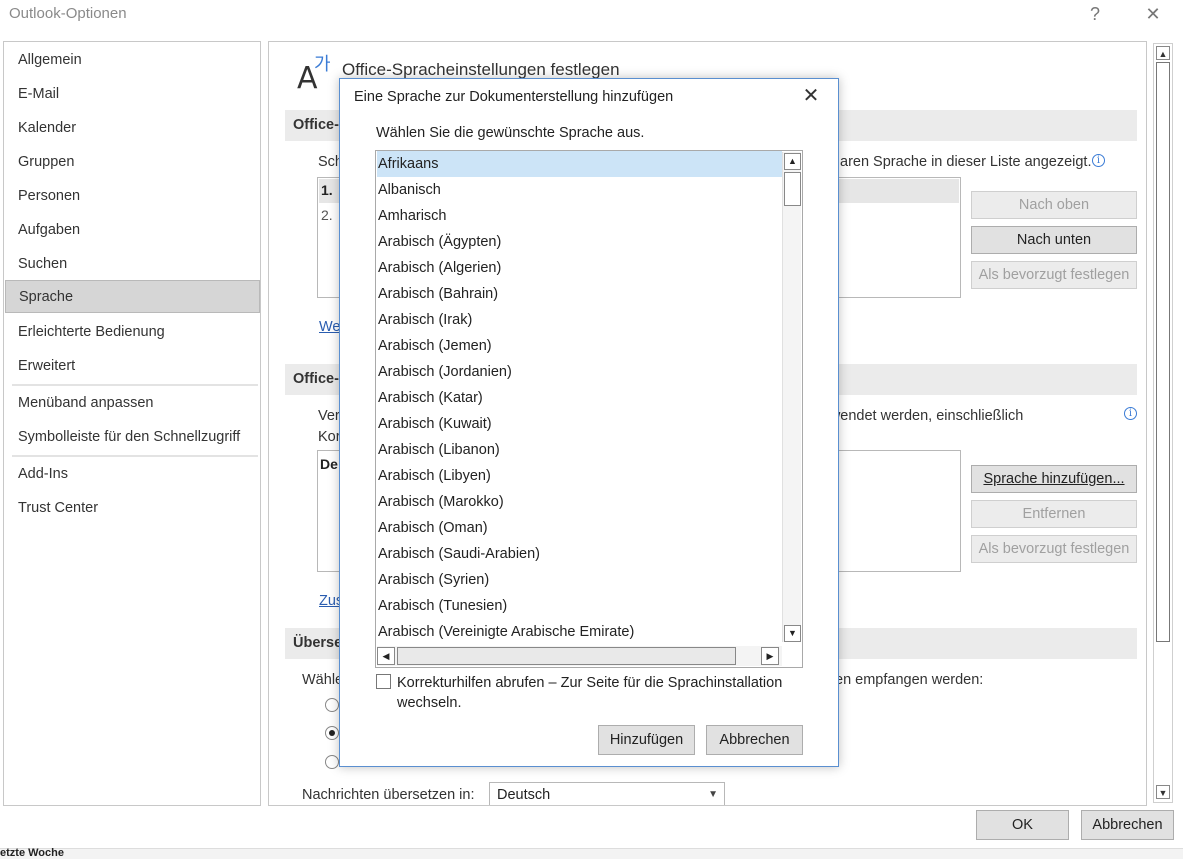  I want to click on nav-item-allgemein: Allgemein, so click(132, 60).